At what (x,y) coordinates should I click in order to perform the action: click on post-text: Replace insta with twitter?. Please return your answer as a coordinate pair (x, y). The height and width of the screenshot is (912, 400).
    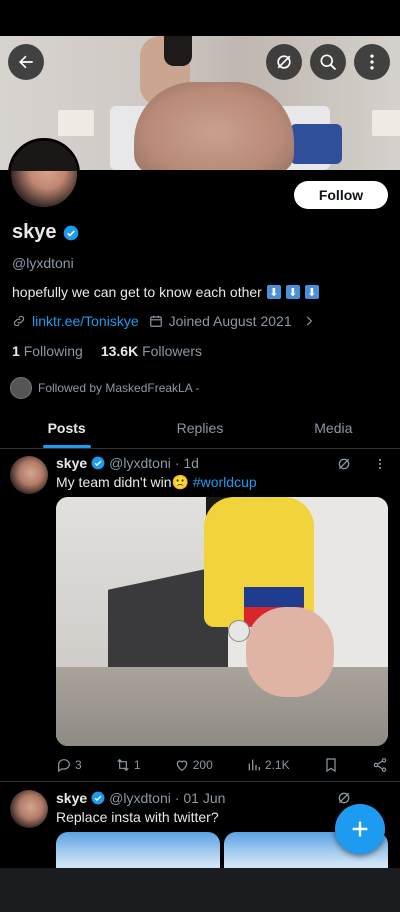
    Looking at the image, I should click on (137, 817).